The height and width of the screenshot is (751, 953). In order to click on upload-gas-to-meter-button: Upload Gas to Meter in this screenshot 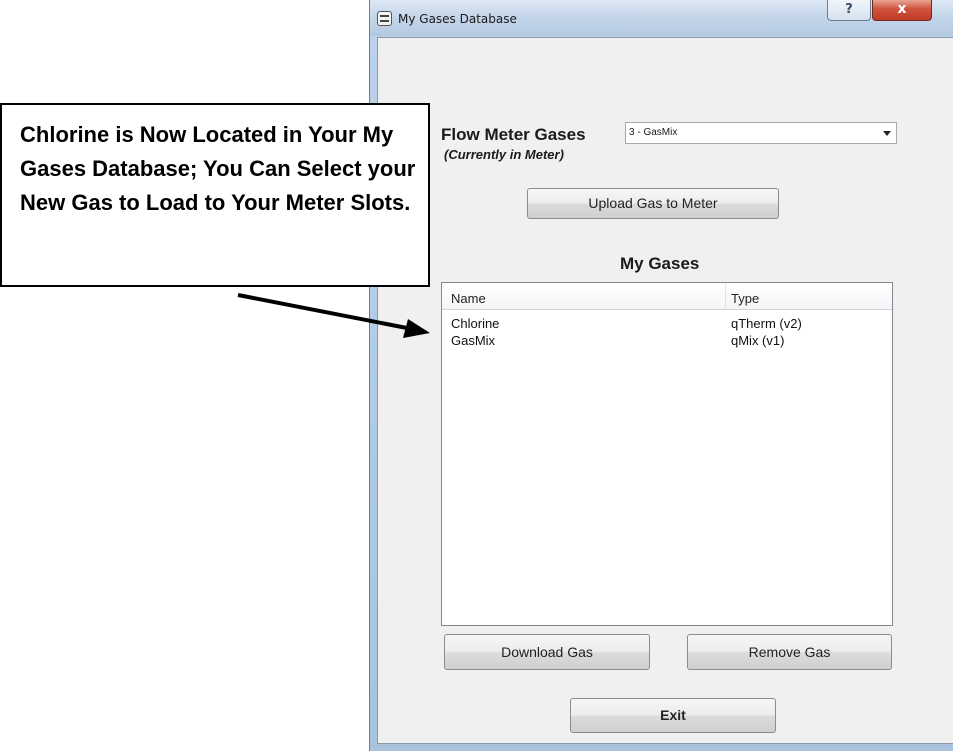, I will do `click(653, 203)`.